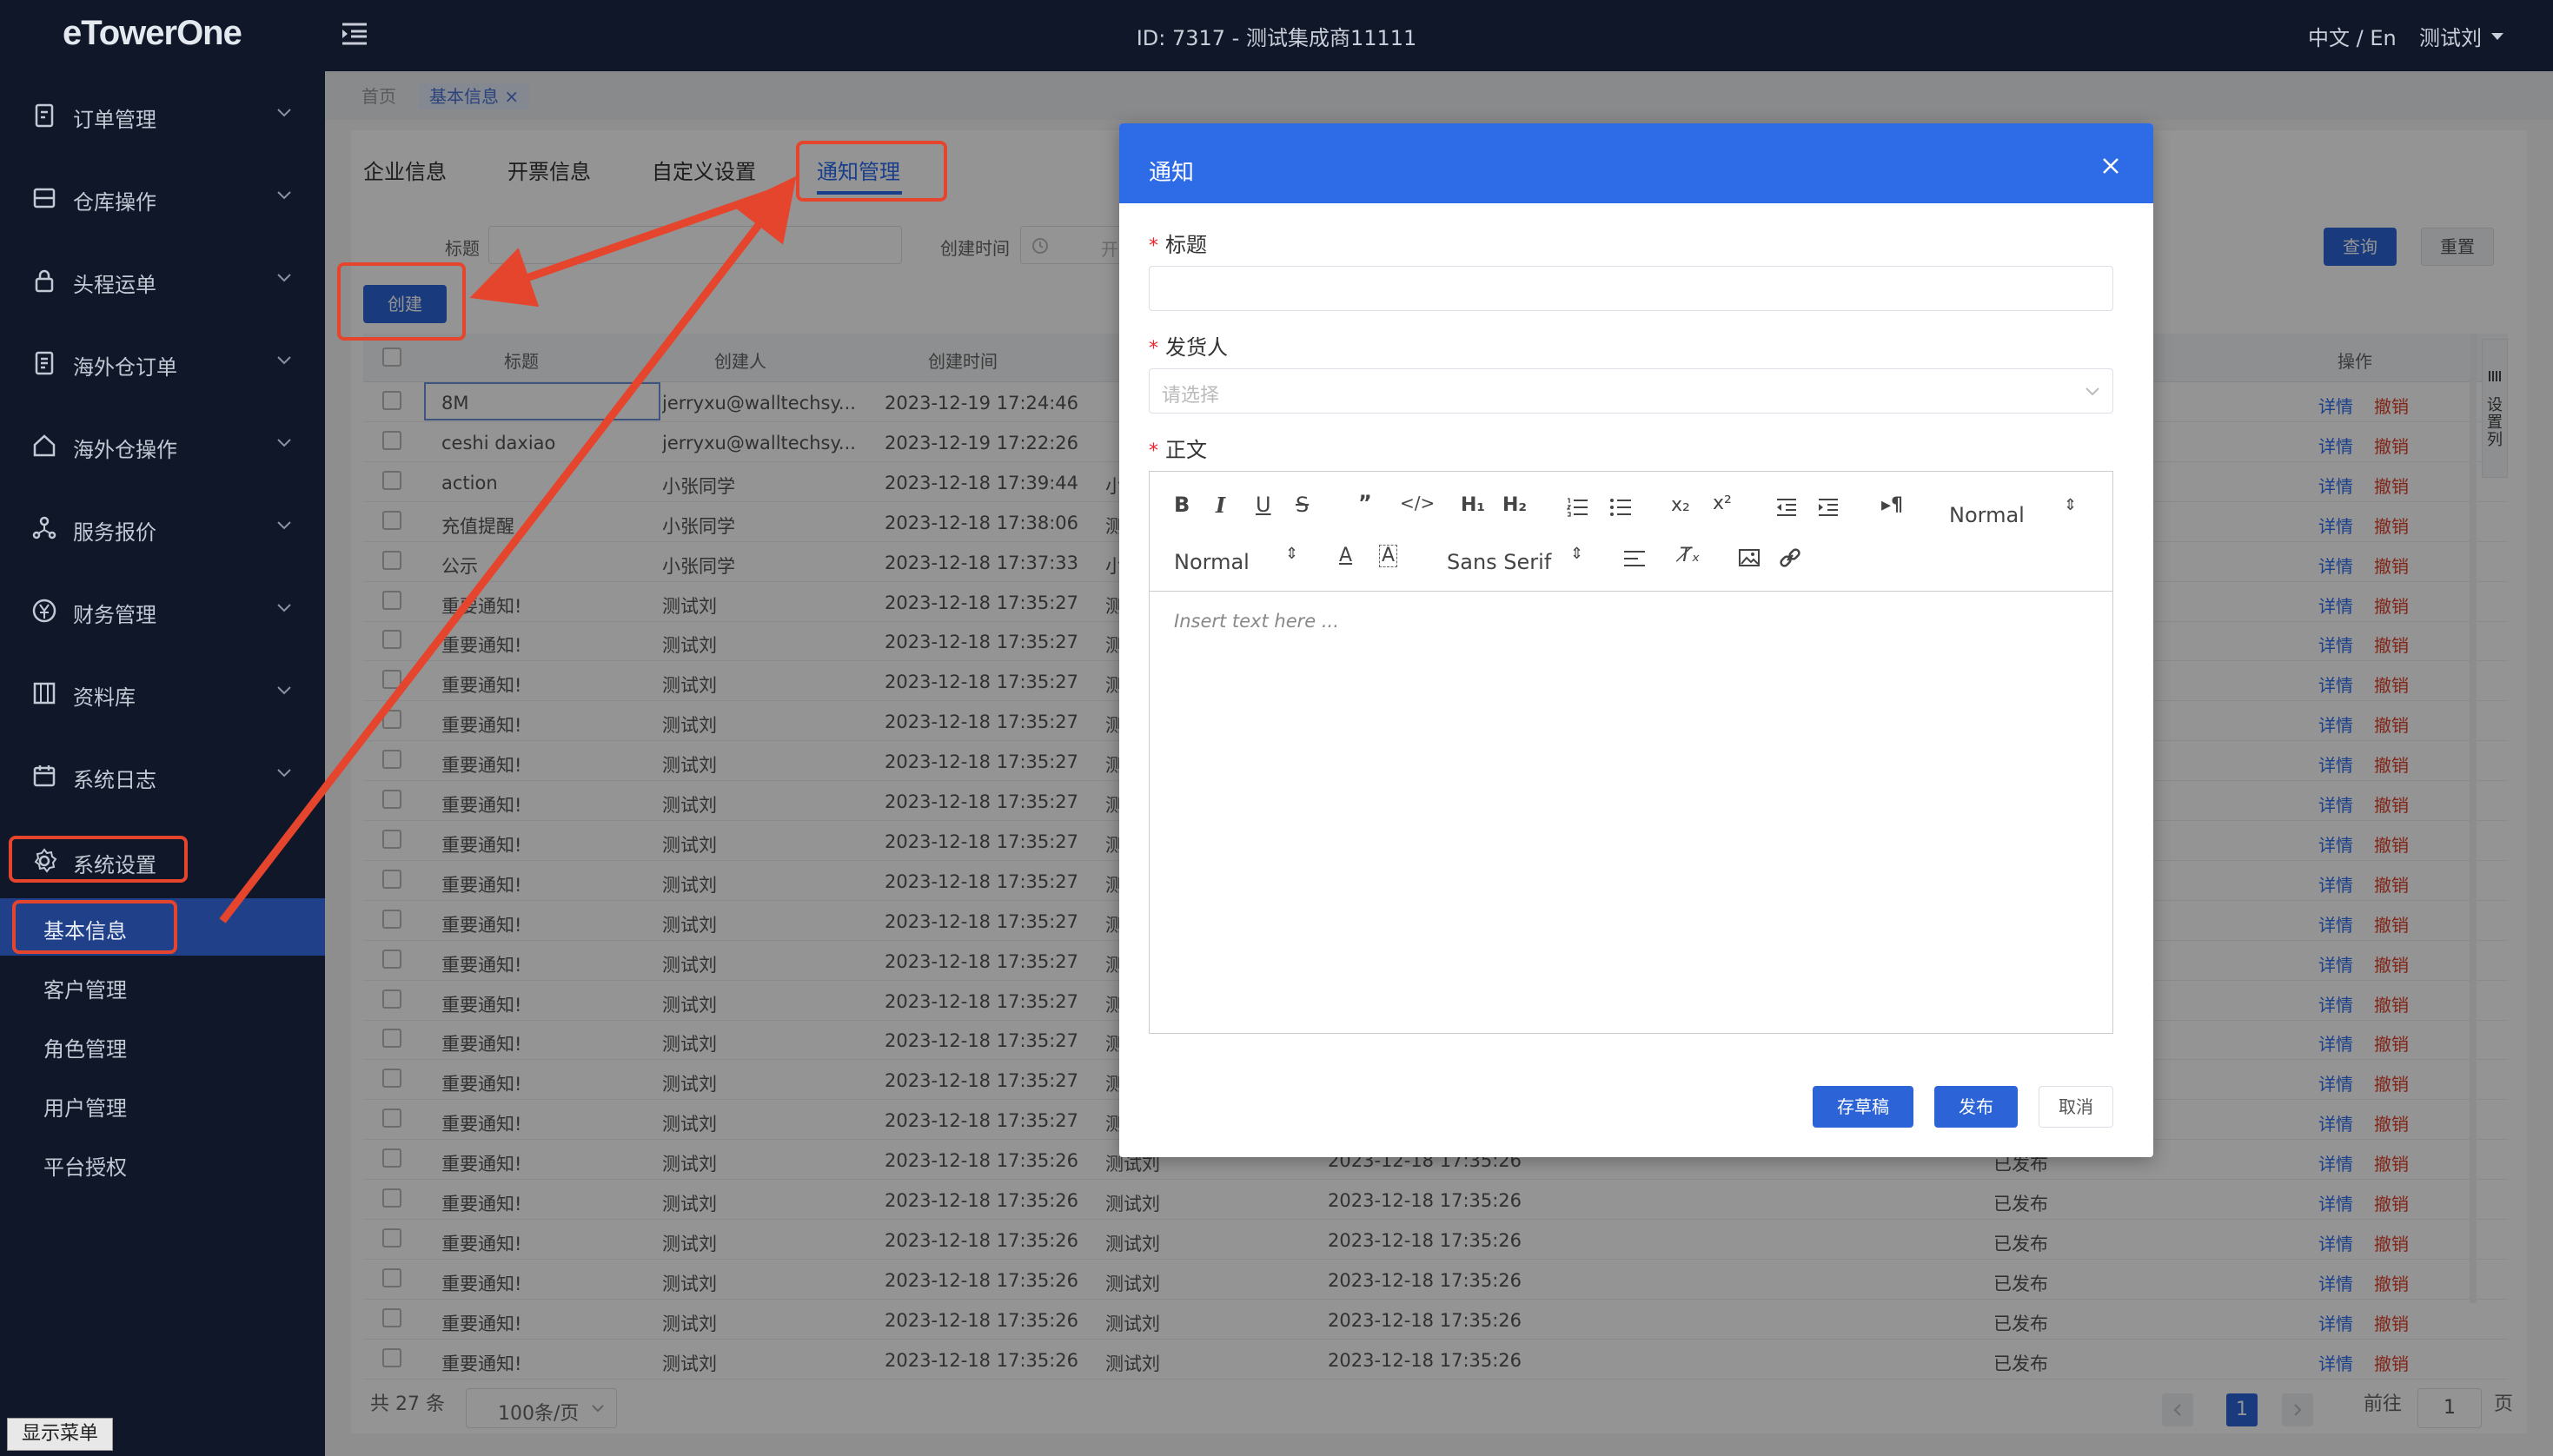 This screenshot has height=1456, width=2553. I want to click on annotation-arrow-to-tab, so click(508, 549).